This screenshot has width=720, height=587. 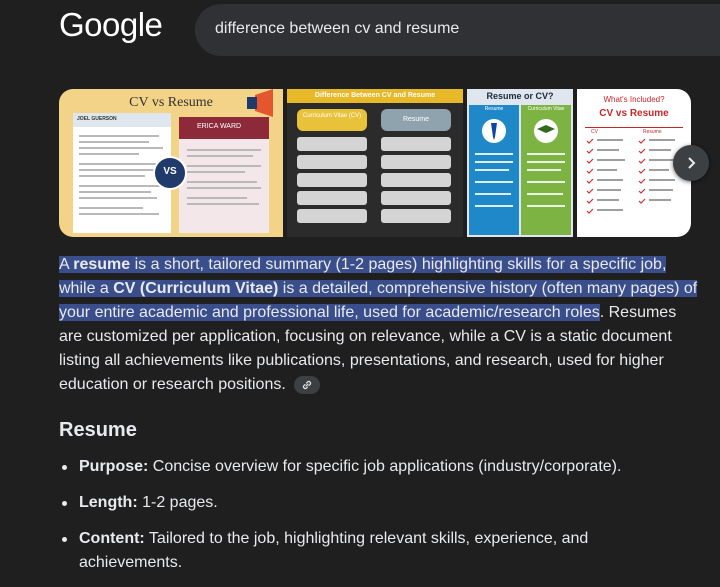 What do you see at coordinates (98, 430) in the screenshot?
I see `section-heading: Resume` at bounding box center [98, 430].